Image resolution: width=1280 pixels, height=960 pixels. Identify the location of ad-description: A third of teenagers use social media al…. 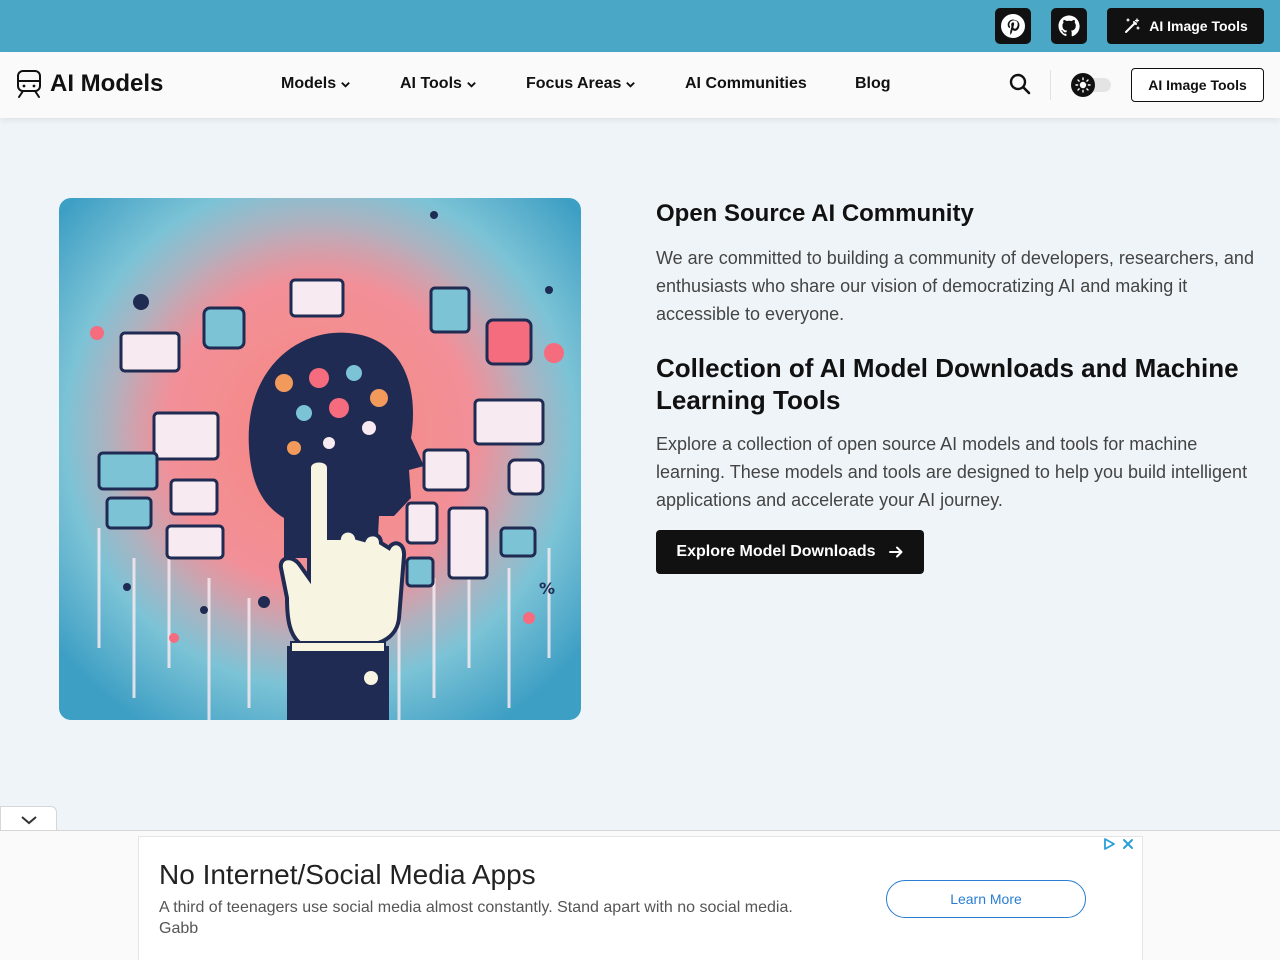
(509, 918).